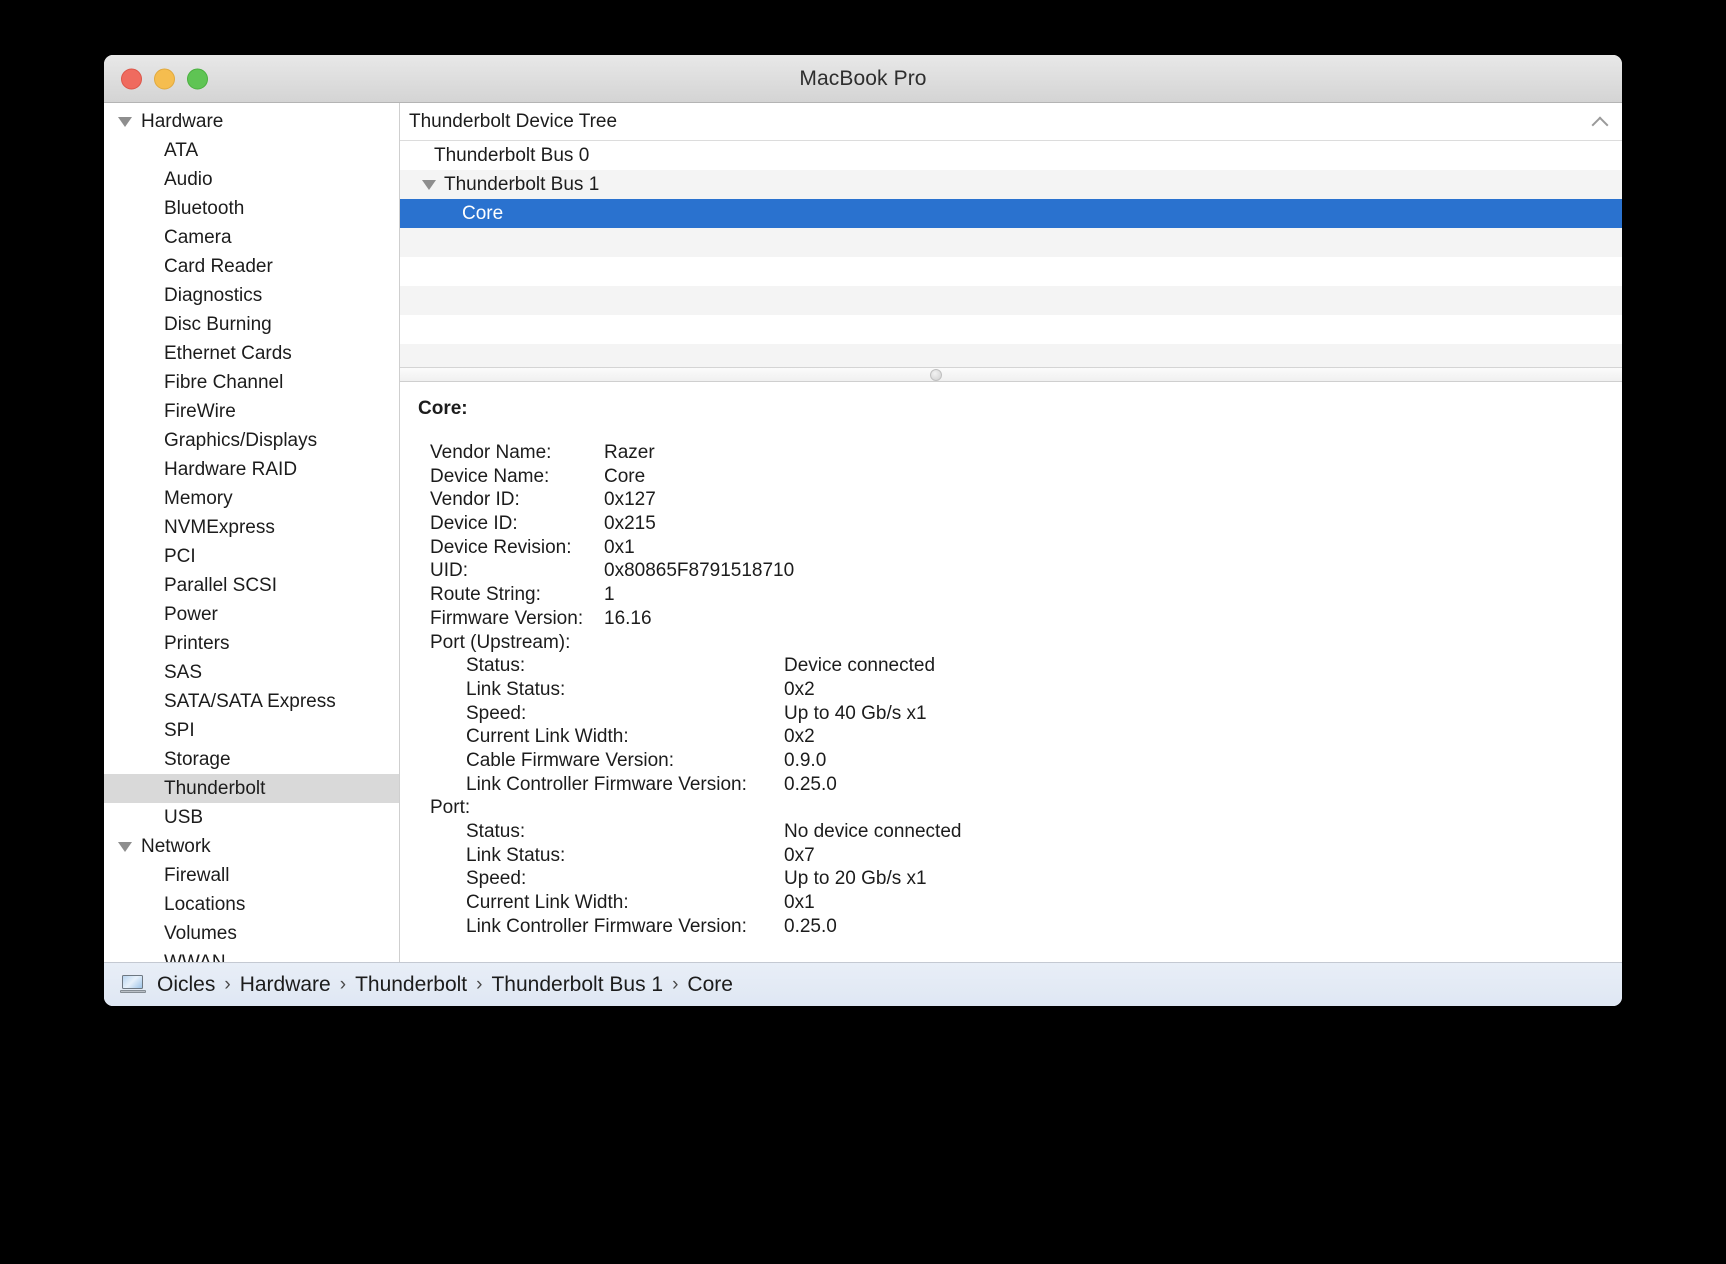  Describe the element at coordinates (200, 411) in the screenshot. I see `sidebar-item-label: FireWire` at that location.